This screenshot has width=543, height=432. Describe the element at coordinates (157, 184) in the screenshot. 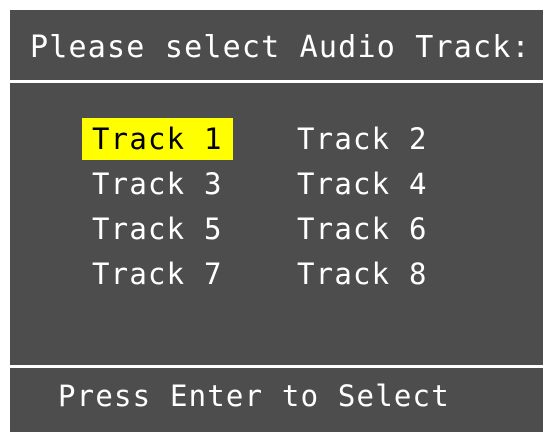

I see `track-option-3: Track 3` at that location.